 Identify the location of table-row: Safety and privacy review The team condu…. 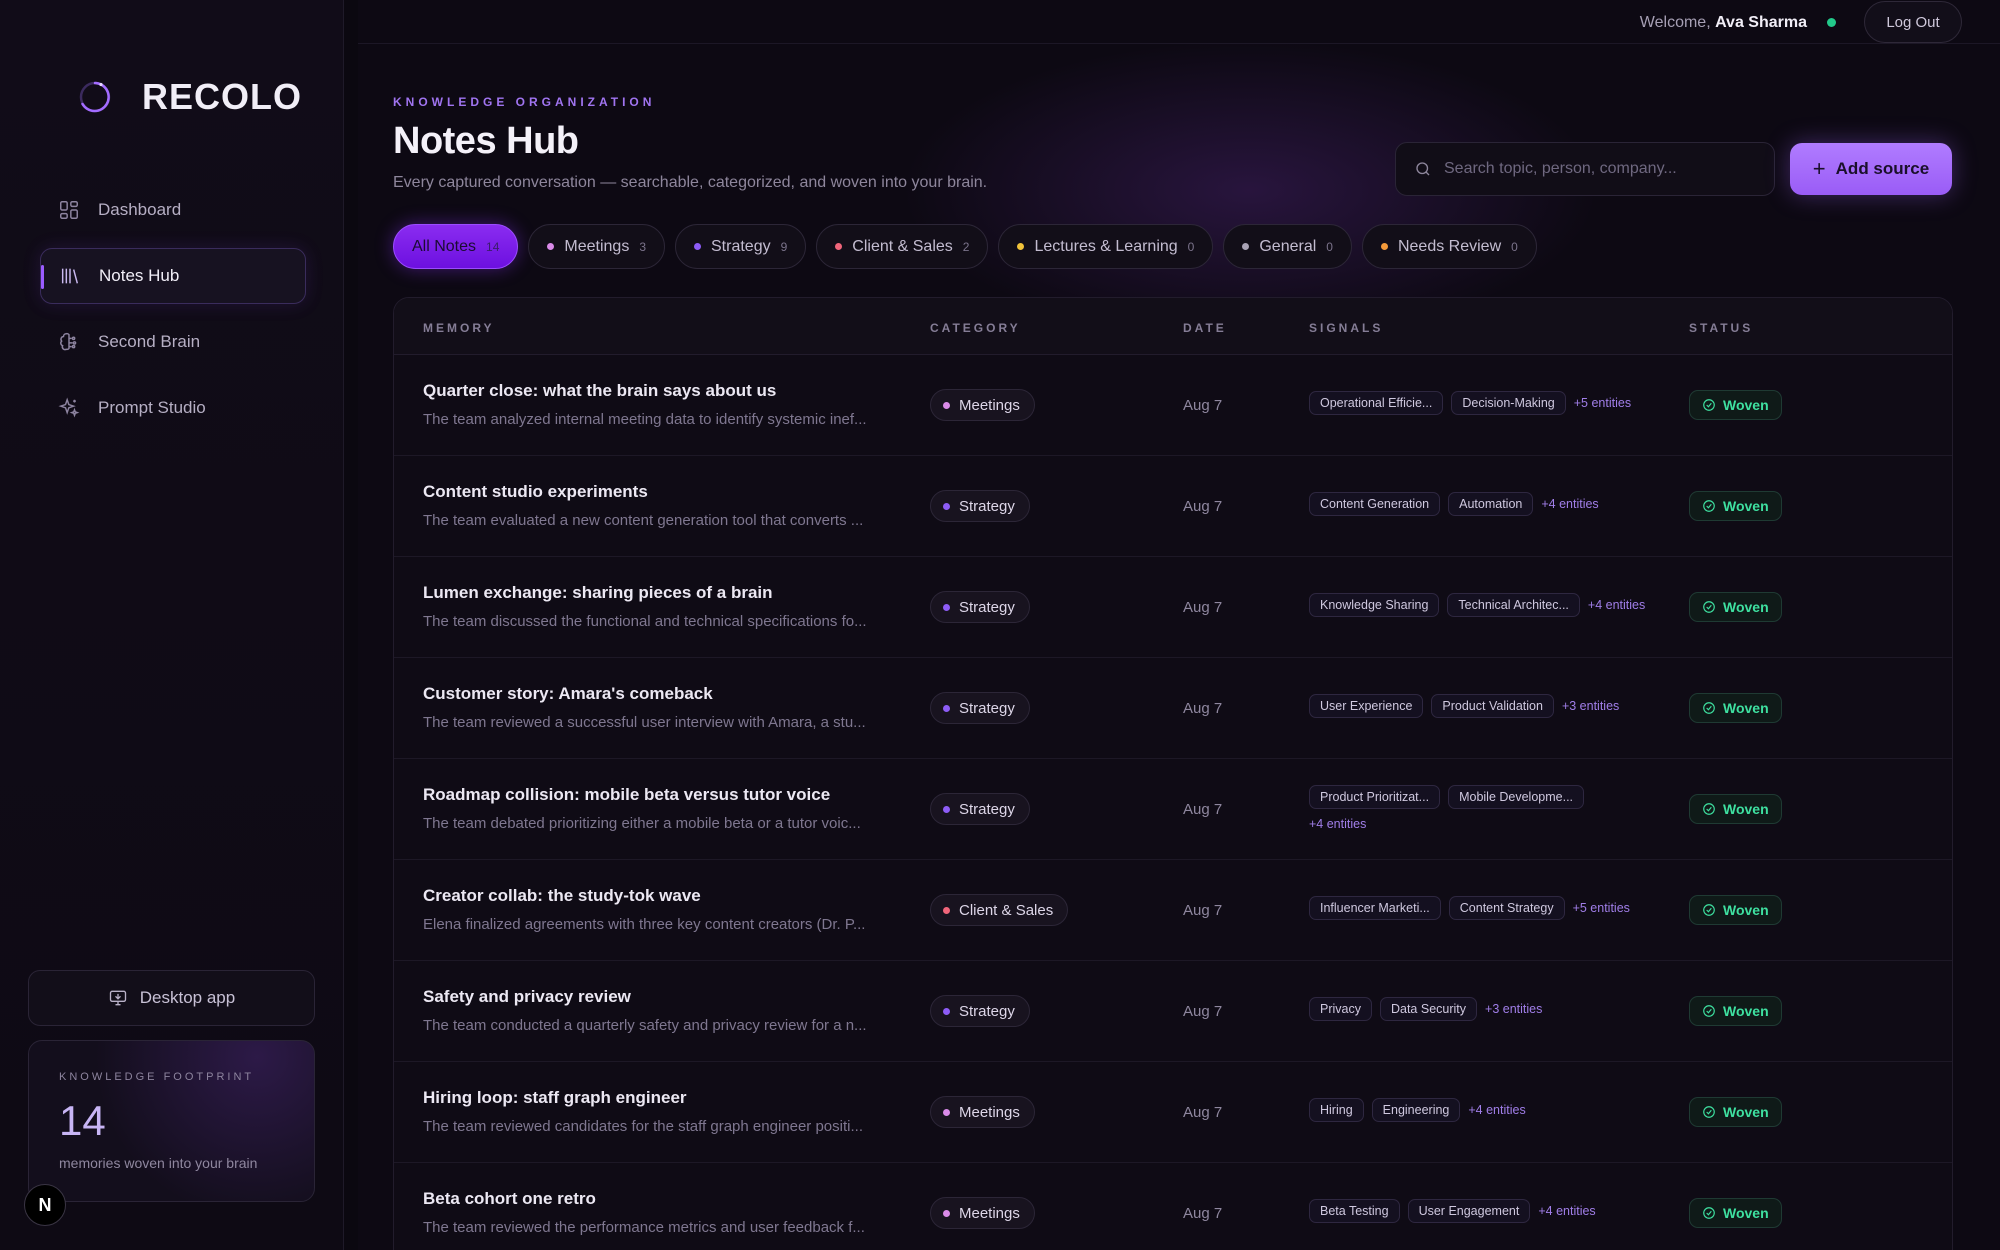
(1173, 1011).